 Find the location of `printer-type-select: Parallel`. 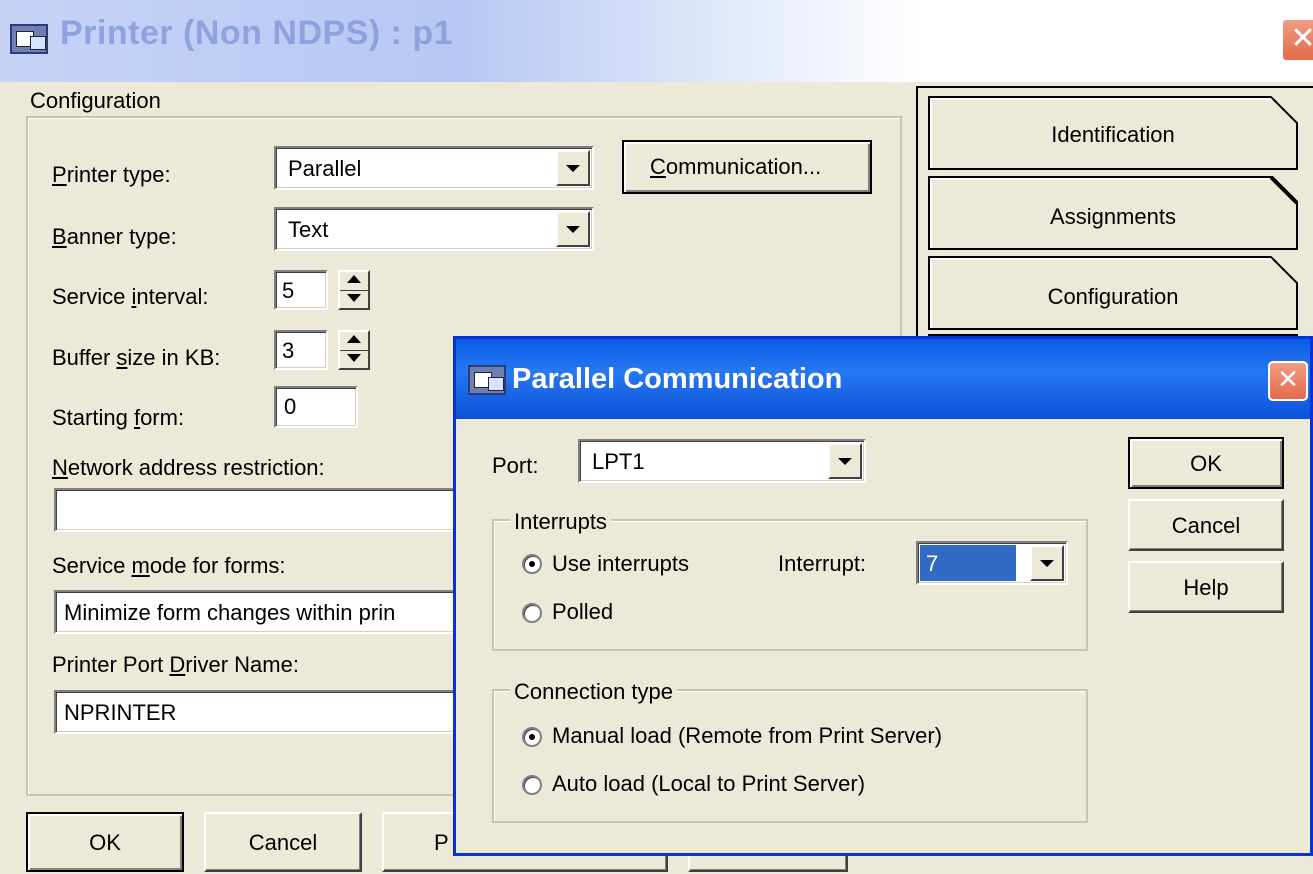

printer-type-select: Parallel is located at coordinates (434, 168).